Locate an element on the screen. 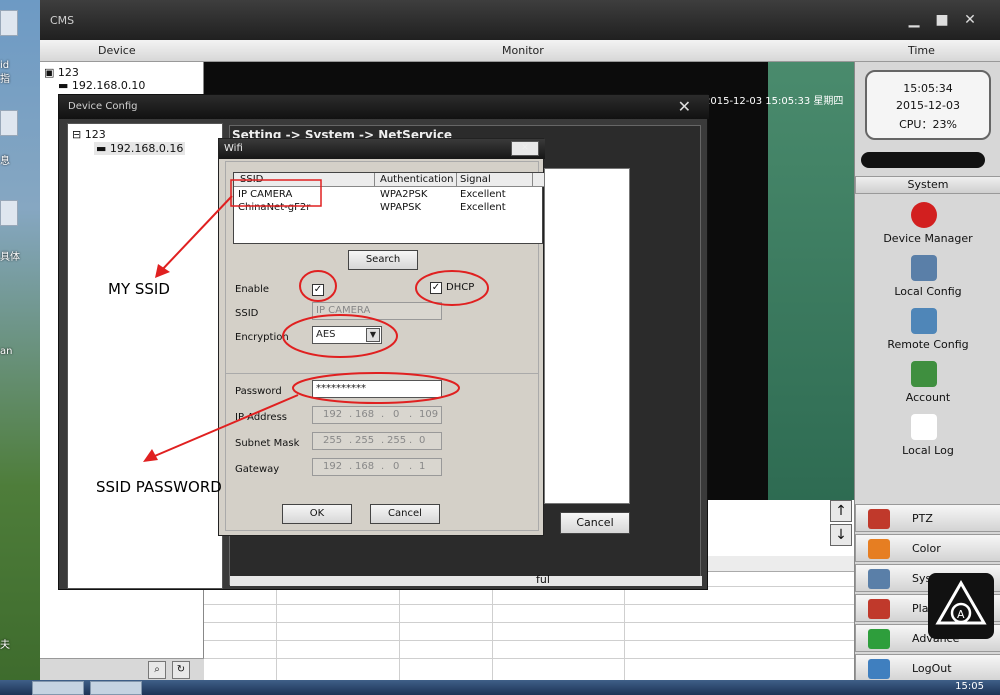 The width and height of the screenshot is (1000, 695). ssid-password-annotation: SSID PASSWORD is located at coordinates (159, 487).